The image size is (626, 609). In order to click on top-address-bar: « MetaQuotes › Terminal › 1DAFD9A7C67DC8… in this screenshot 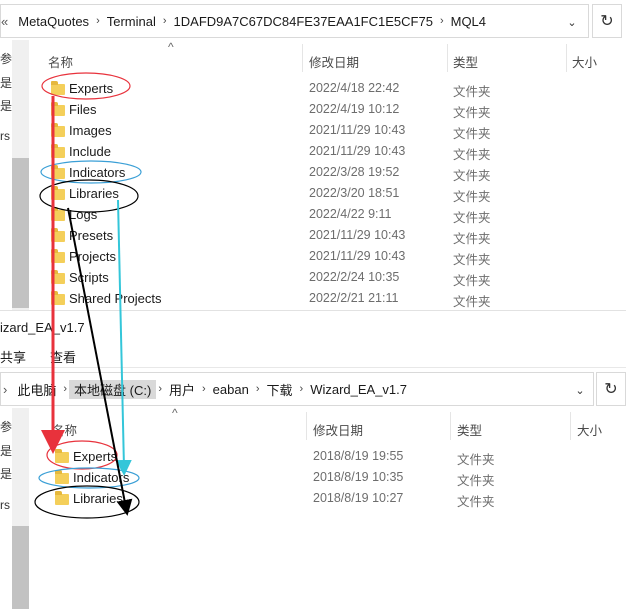, I will do `click(294, 21)`.